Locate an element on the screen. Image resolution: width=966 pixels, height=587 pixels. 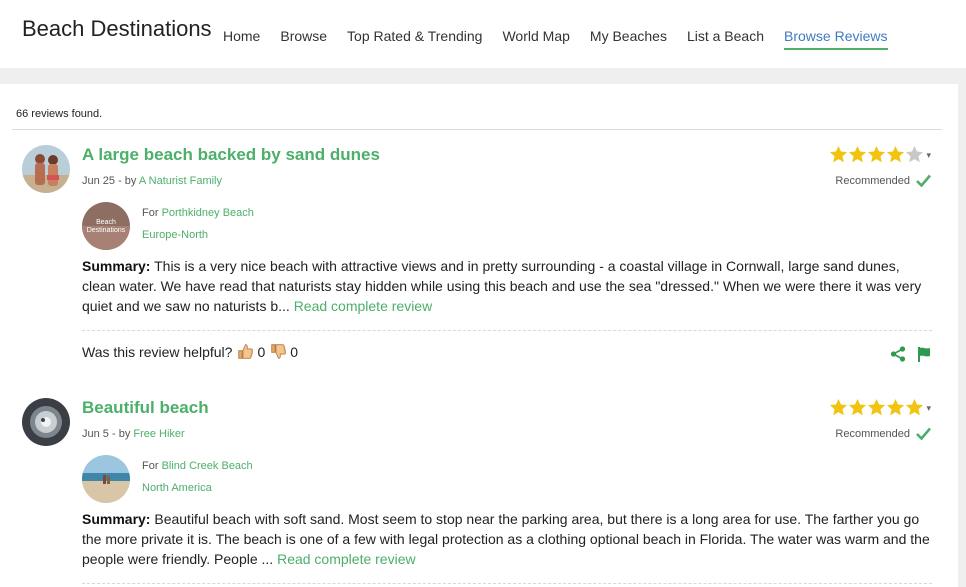
share-icon is located at coordinates (898, 354).